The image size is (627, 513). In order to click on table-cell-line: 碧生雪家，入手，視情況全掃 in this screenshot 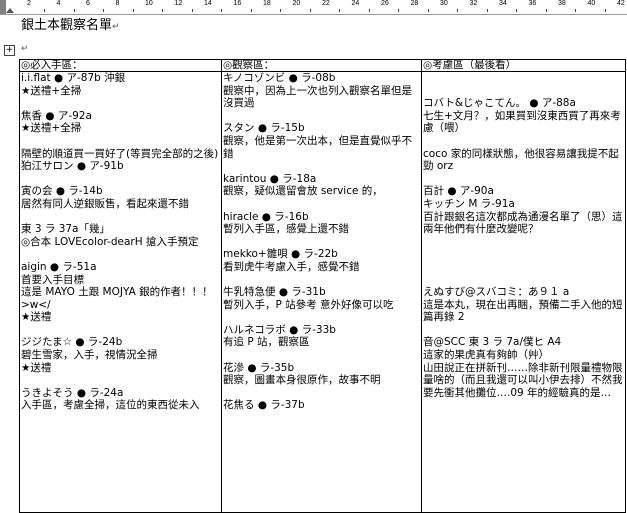, I will do `click(89, 355)`.